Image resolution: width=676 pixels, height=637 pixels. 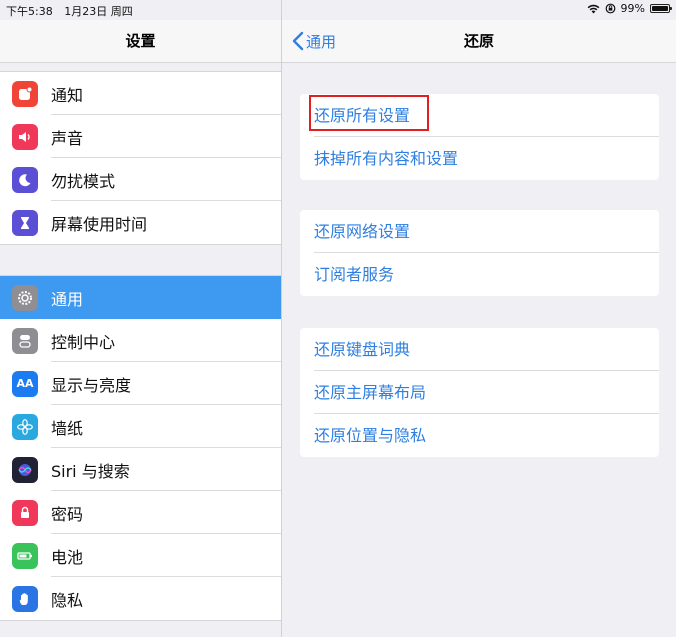 I want to click on sidebar-item-label: 声音, so click(x=67, y=138).